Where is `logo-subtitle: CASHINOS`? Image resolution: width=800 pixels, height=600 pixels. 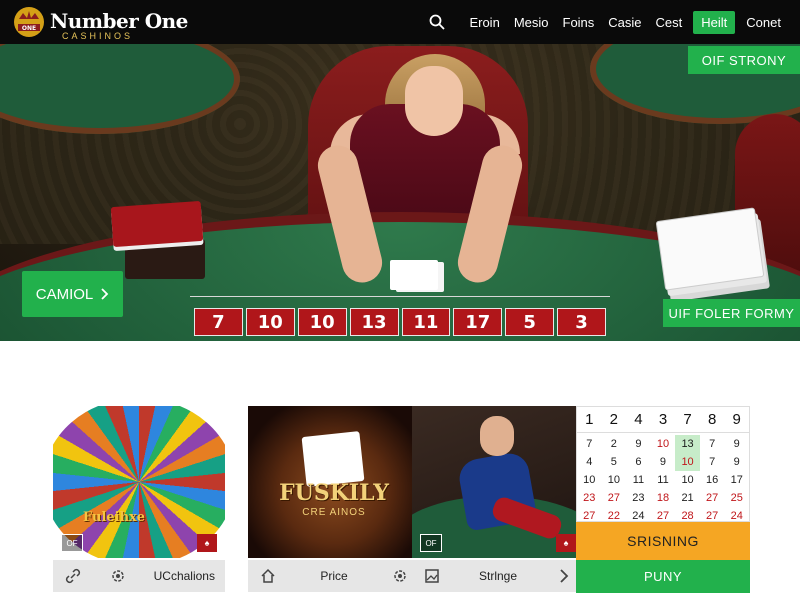 logo-subtitle: CASHINOS is located at coordinates (98, 36).